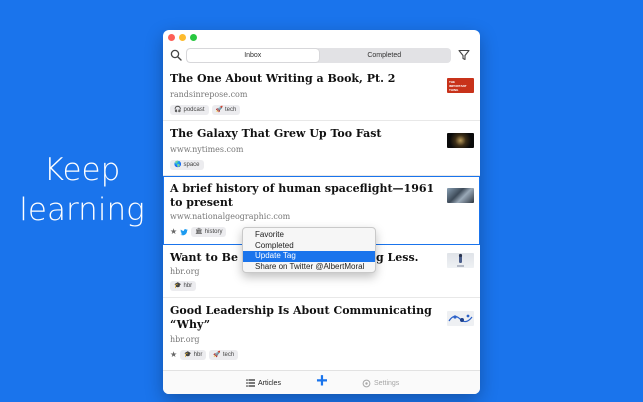  Describe the element at coordinates (230, 216) in the screenshot. I see `article-domain: www.nationalgeographic.com` at that location.